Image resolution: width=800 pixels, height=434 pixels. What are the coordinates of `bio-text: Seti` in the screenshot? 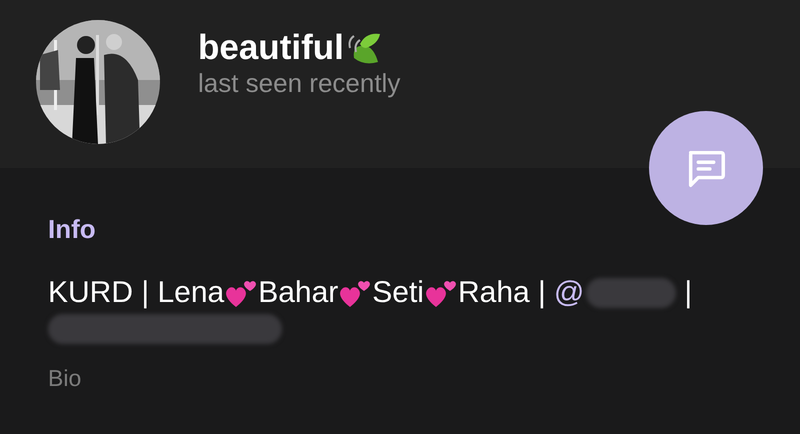 It's located at (398, 293).